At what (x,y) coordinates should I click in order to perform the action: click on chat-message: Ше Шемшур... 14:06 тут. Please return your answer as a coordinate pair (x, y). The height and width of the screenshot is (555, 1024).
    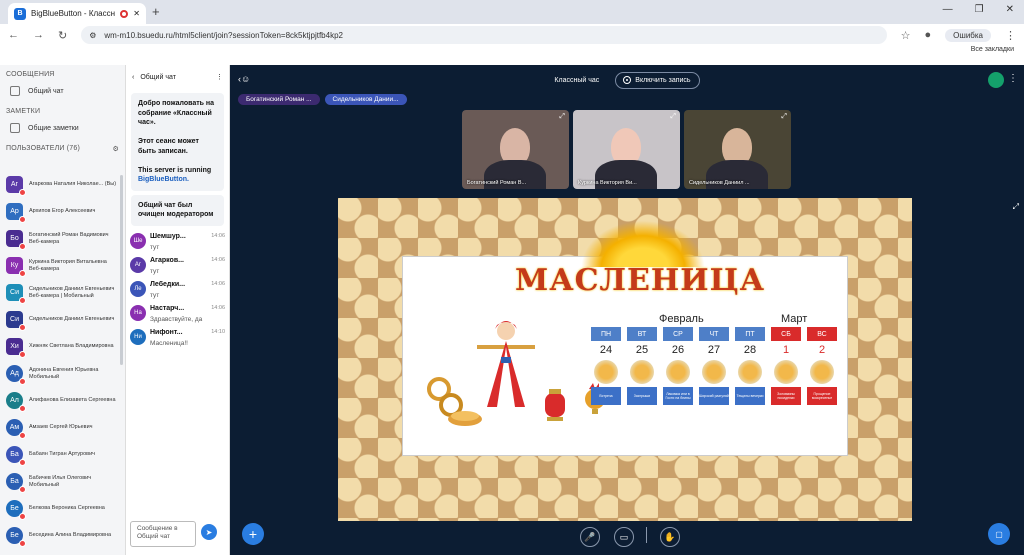
    Looking at the image, I should click on (177, 242).